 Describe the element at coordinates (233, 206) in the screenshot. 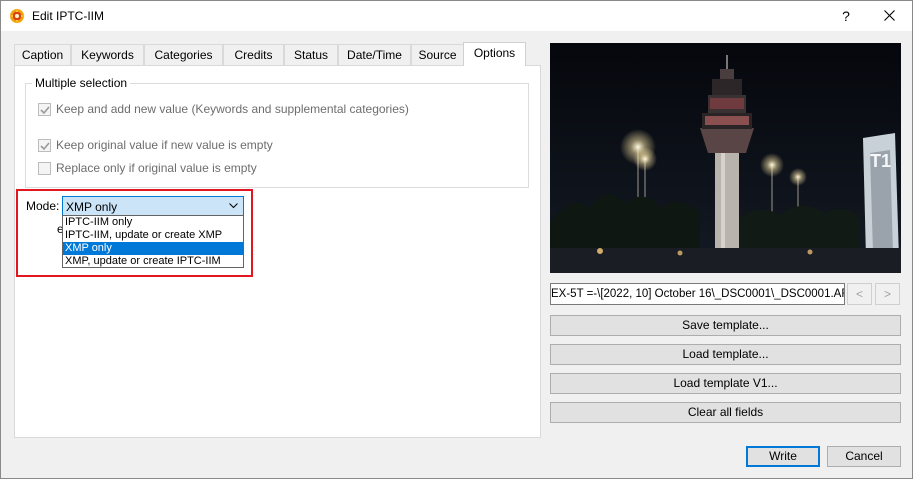

I see `chevron-down-icon` at that location.